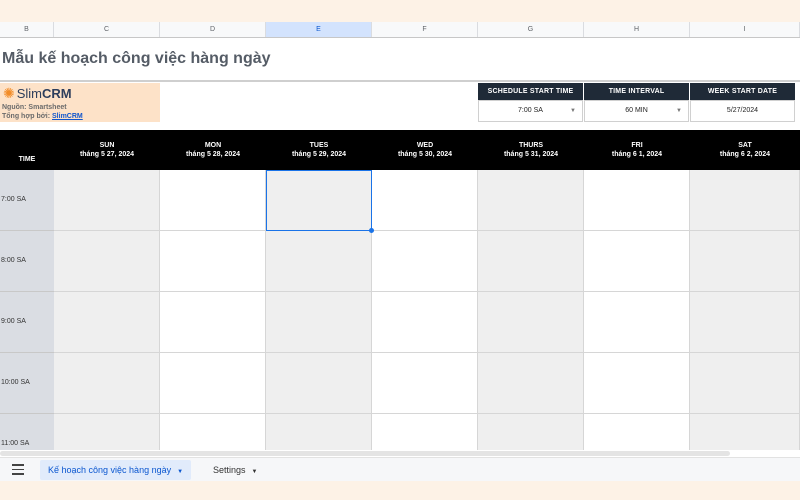 The height and width of the screenshot is (500, 800). Describe the element at coordinates (425, 29) in the screenshot. I see `column-header-f: F` at that location.